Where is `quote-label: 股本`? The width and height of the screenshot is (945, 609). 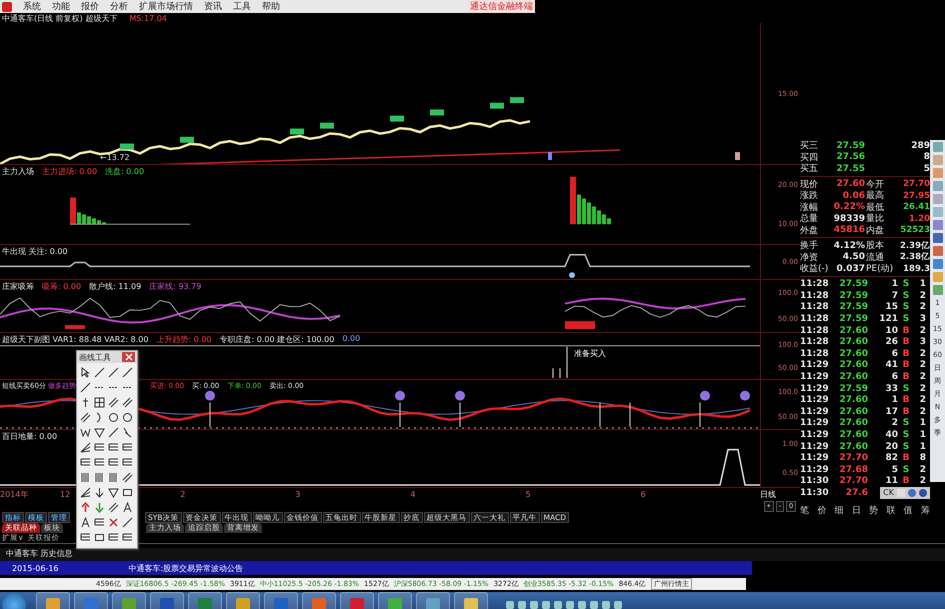 quote-label: 股本 is located at coordinates (875, 246).